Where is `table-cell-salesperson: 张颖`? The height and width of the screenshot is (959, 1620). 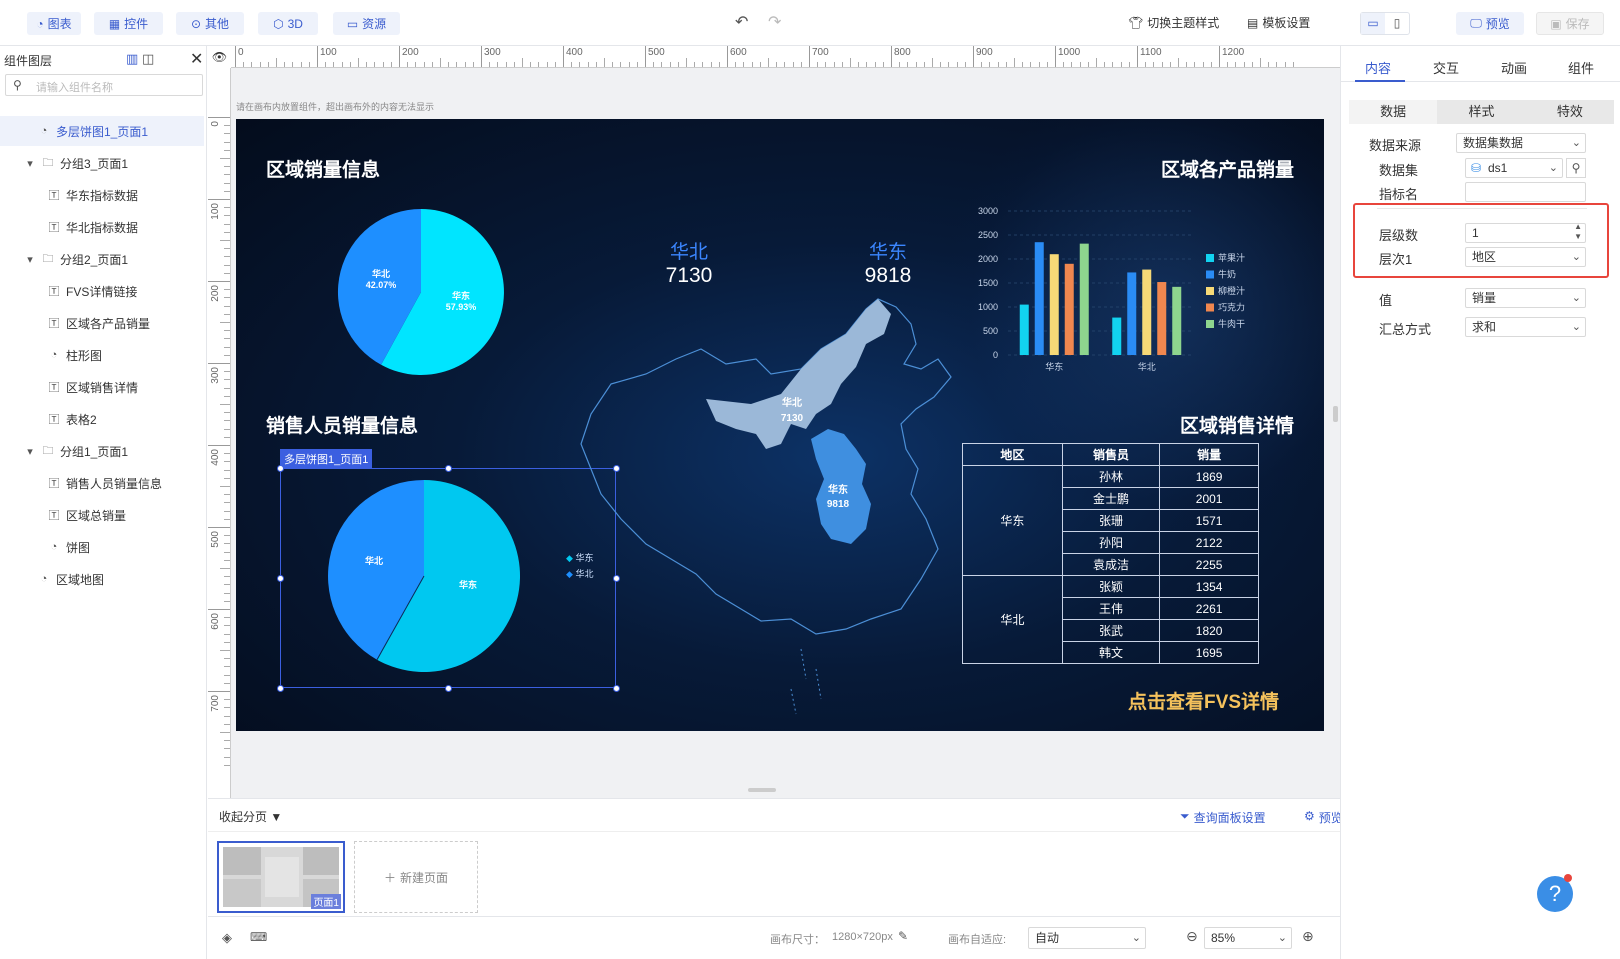
table-cell-salesperson: 张颖 is located at coordinates (1111, 586).